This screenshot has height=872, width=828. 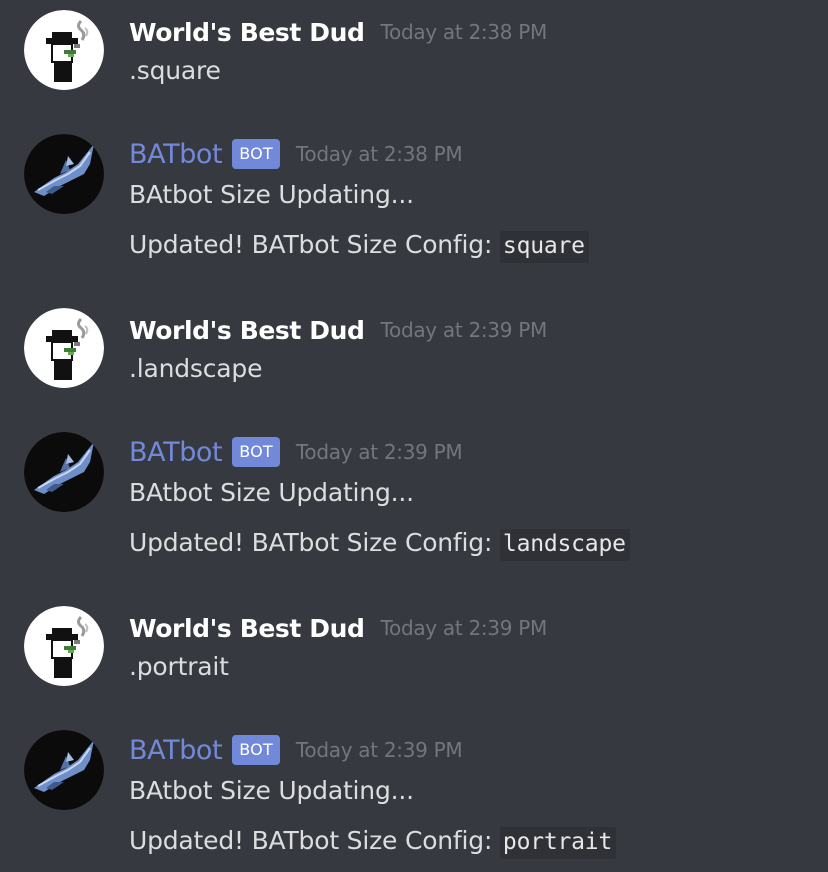 What do you see at coordinates (564, 545) in the screenshot?
I see `inline-code: landscape` at bounding box center [564, 545].